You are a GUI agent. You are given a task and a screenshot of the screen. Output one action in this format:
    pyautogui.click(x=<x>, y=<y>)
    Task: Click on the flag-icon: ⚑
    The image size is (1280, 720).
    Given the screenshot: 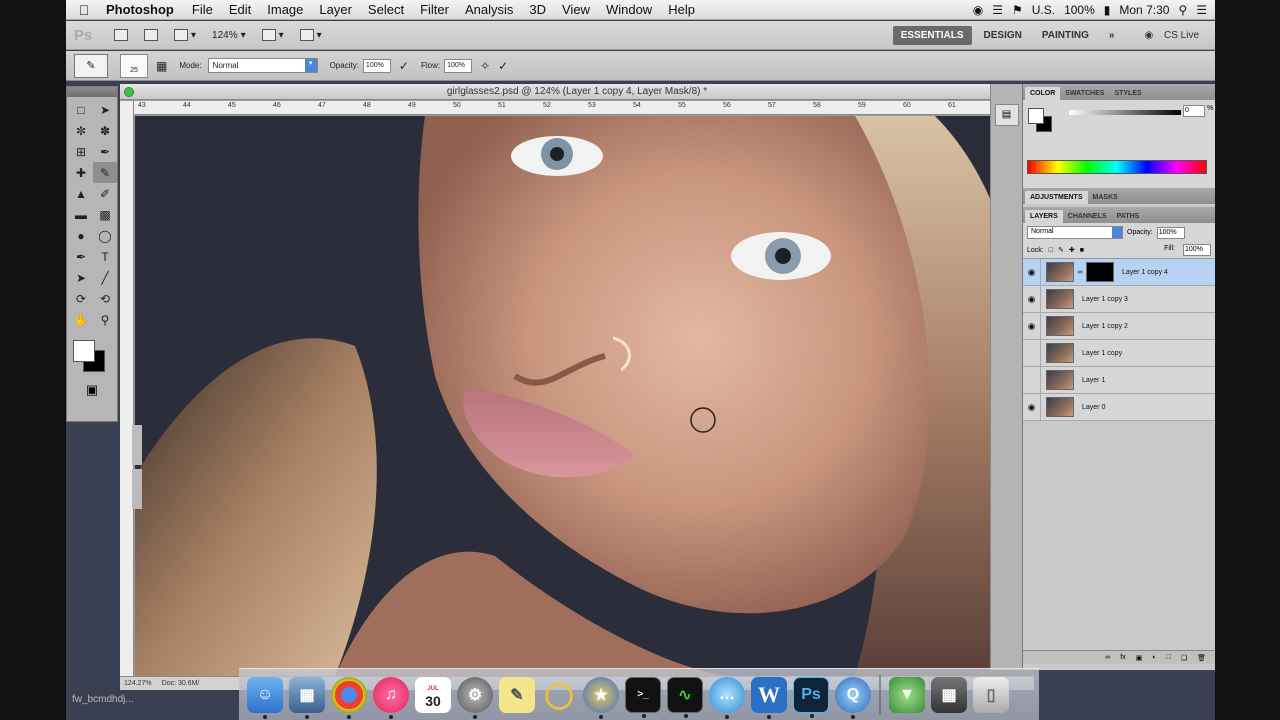 What is the action you would take?
    pyautogui.click(x=1017, y=10)
    